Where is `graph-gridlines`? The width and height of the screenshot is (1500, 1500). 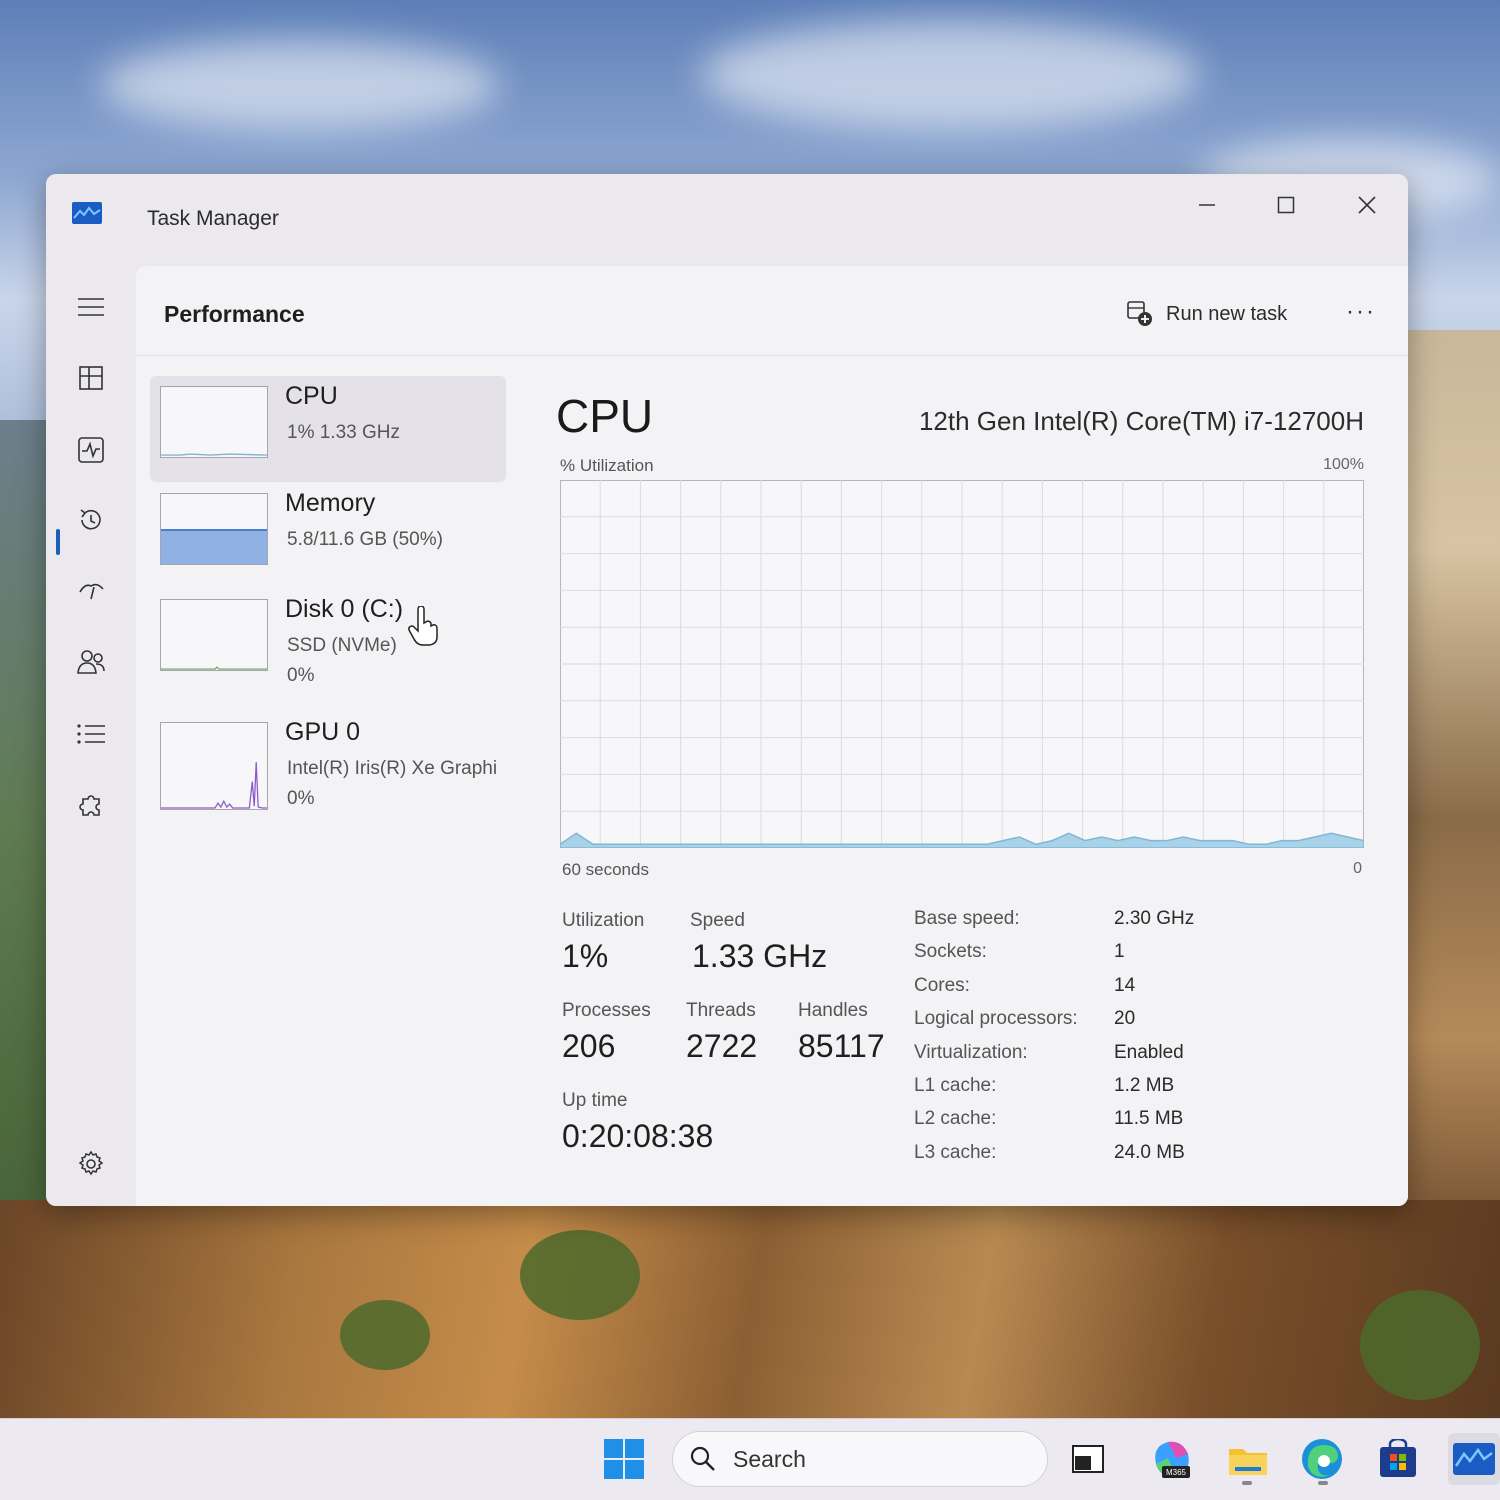 graph-gridlines is located at coordinates (962, 664).